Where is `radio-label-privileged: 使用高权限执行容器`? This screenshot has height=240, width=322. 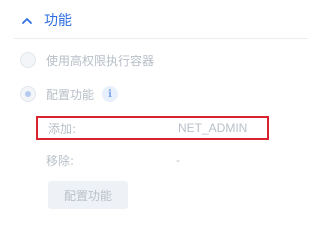 radio-label-privileged: 使用高权限执行容器 is located at coordinates (100, 60).